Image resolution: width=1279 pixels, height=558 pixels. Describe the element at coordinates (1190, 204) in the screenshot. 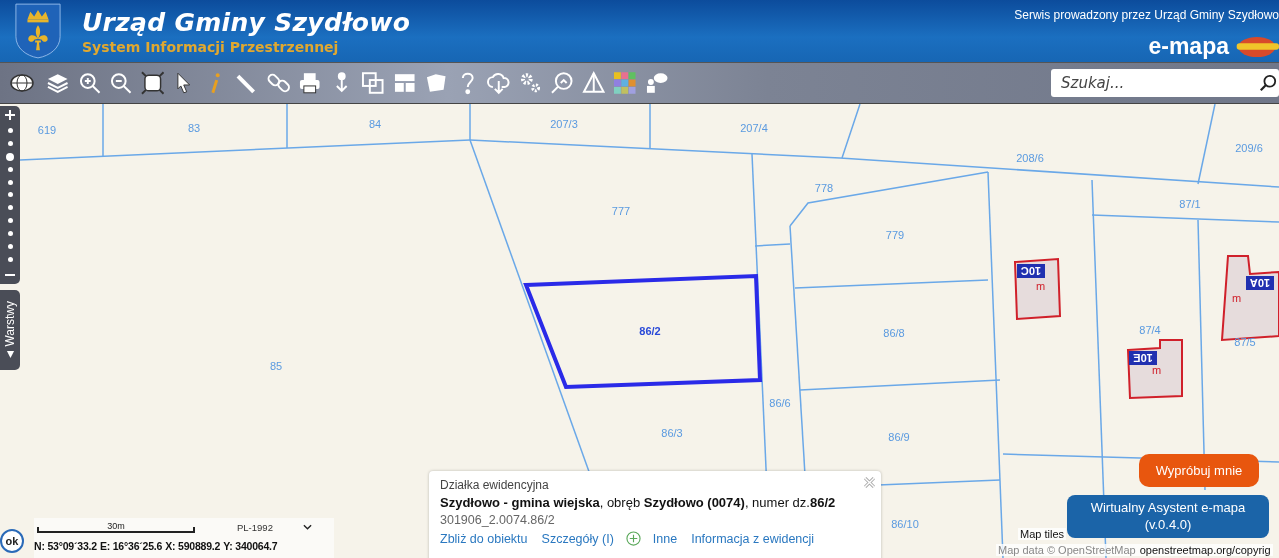

I see `parcel-number: 87/1` at that location.